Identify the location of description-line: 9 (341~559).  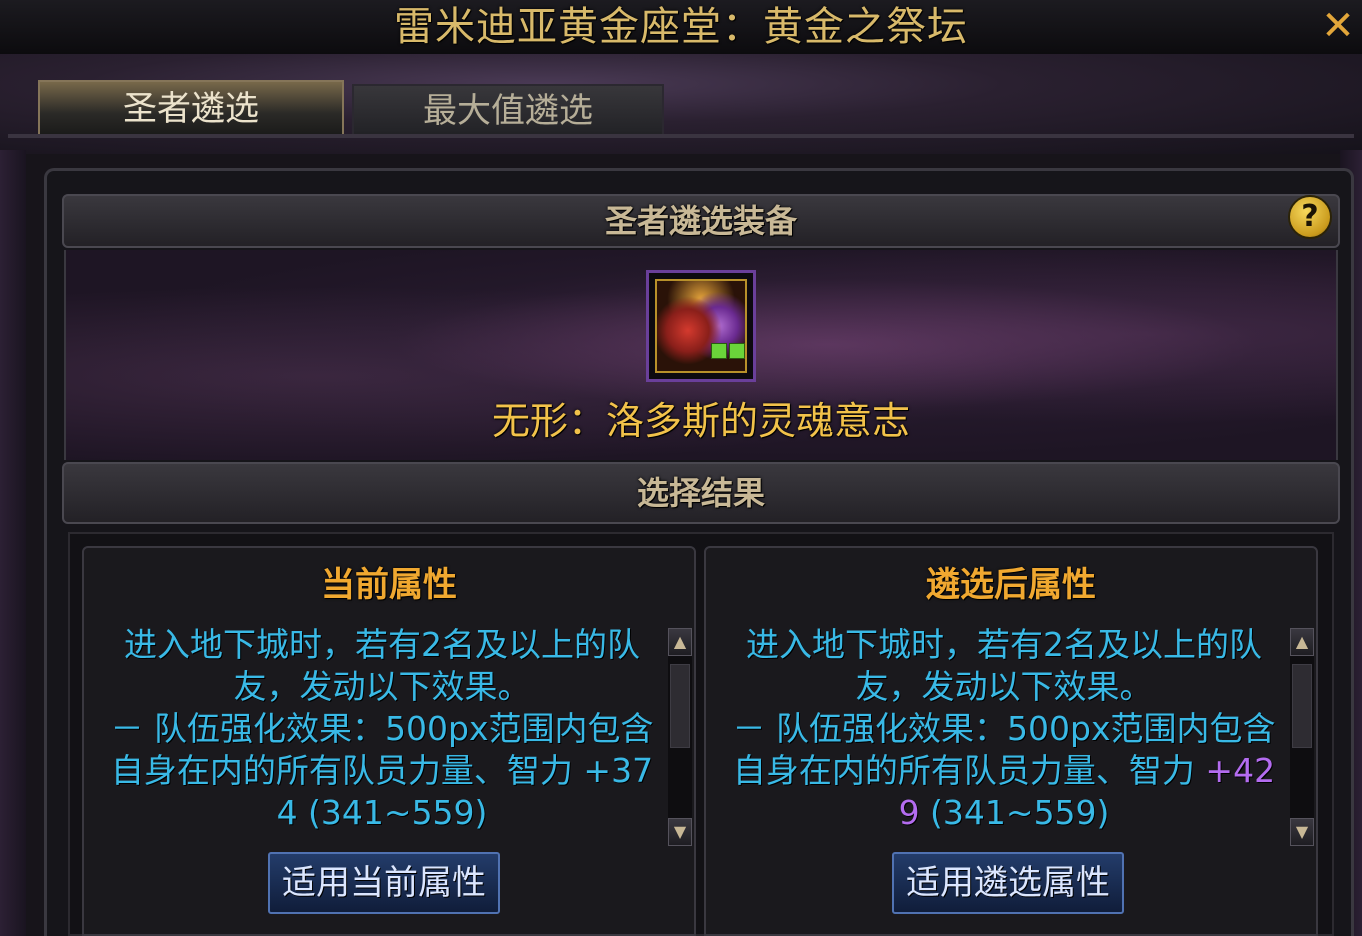
(1004, 813).